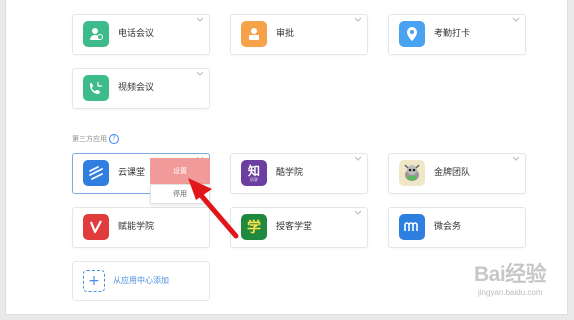 This screenshot has width=574, height=320. Describe the element at coordinates (180, 171) in the screenshot. I see `settings-menu-item: 设置` at that location.